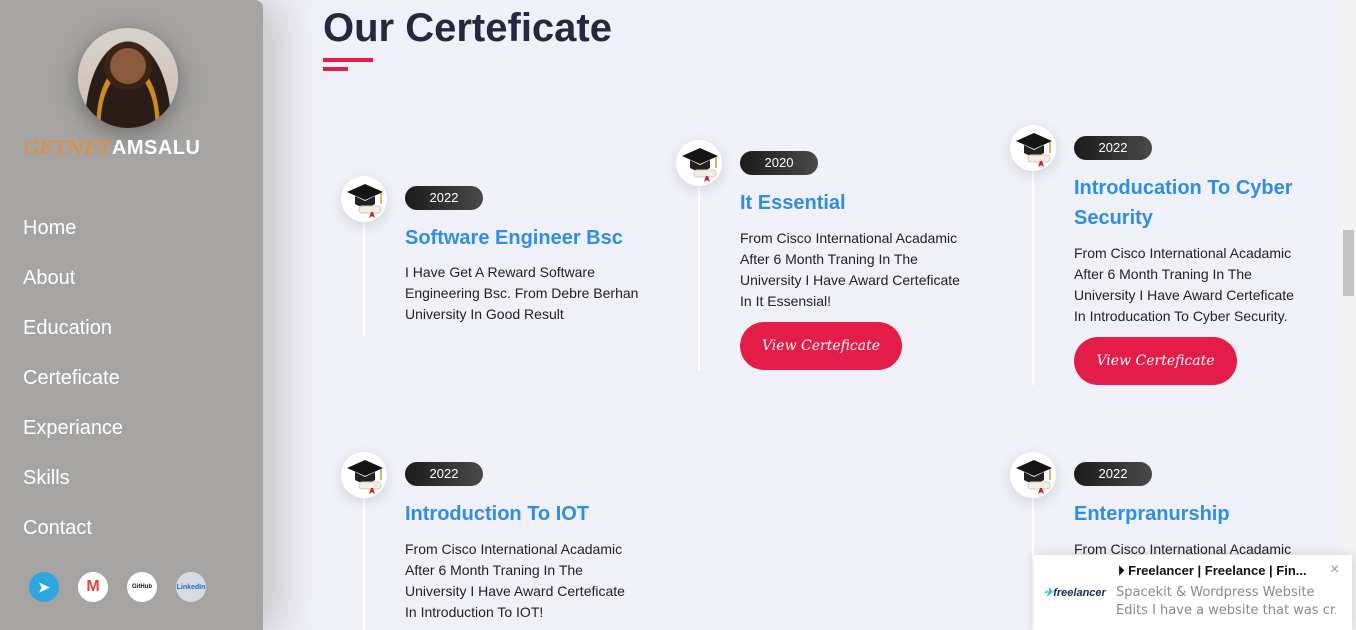  What do you see at coordinates (335, 69) in the screenshot?
I see `title-underline-short` at bounding box center [335, 69].